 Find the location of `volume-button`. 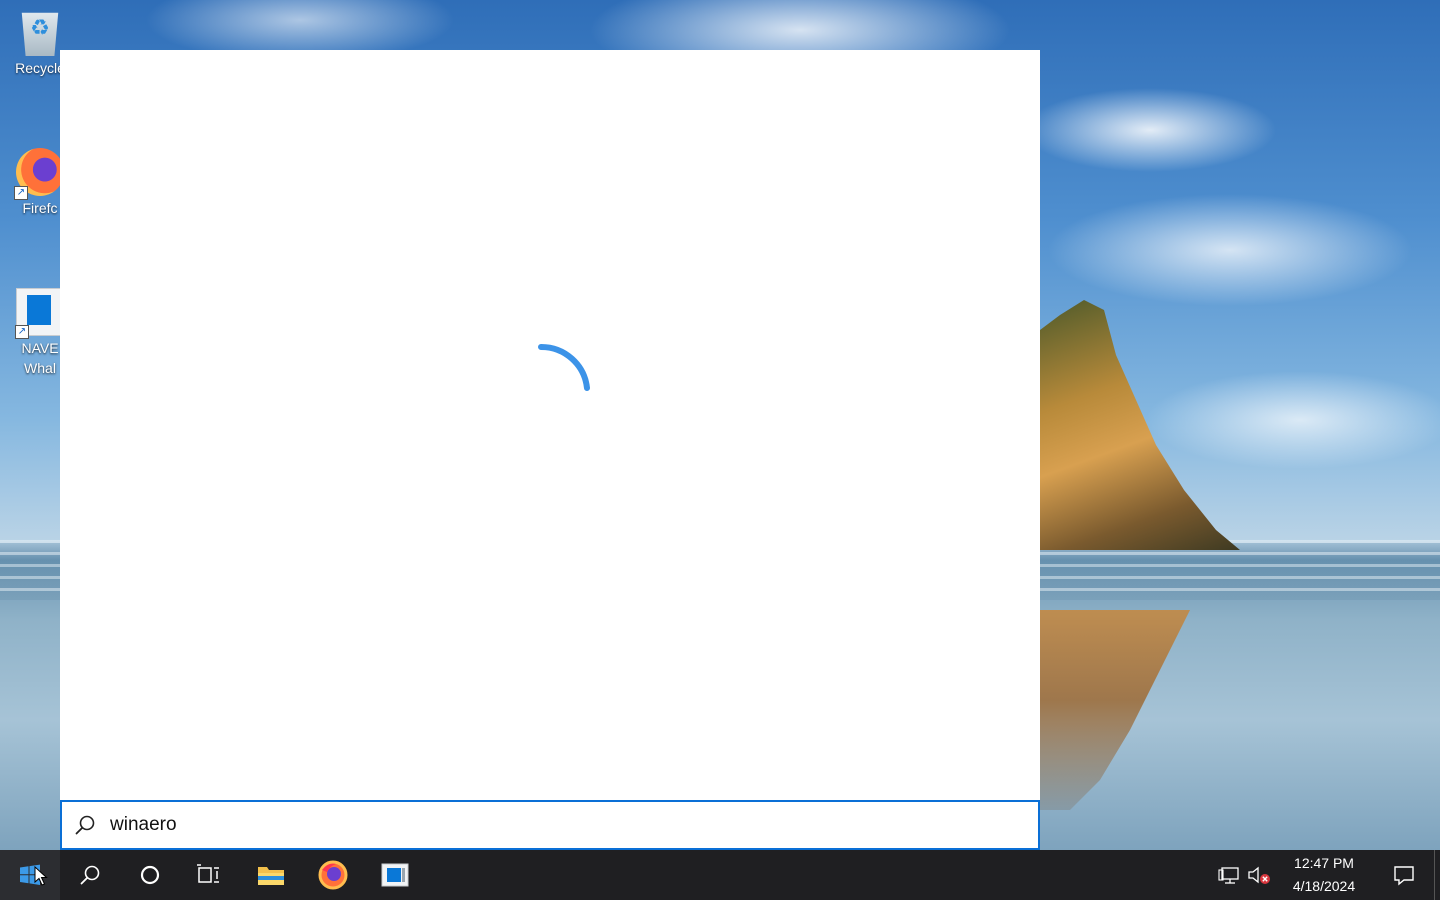

volume-button is located at coordinates (1259, 875).